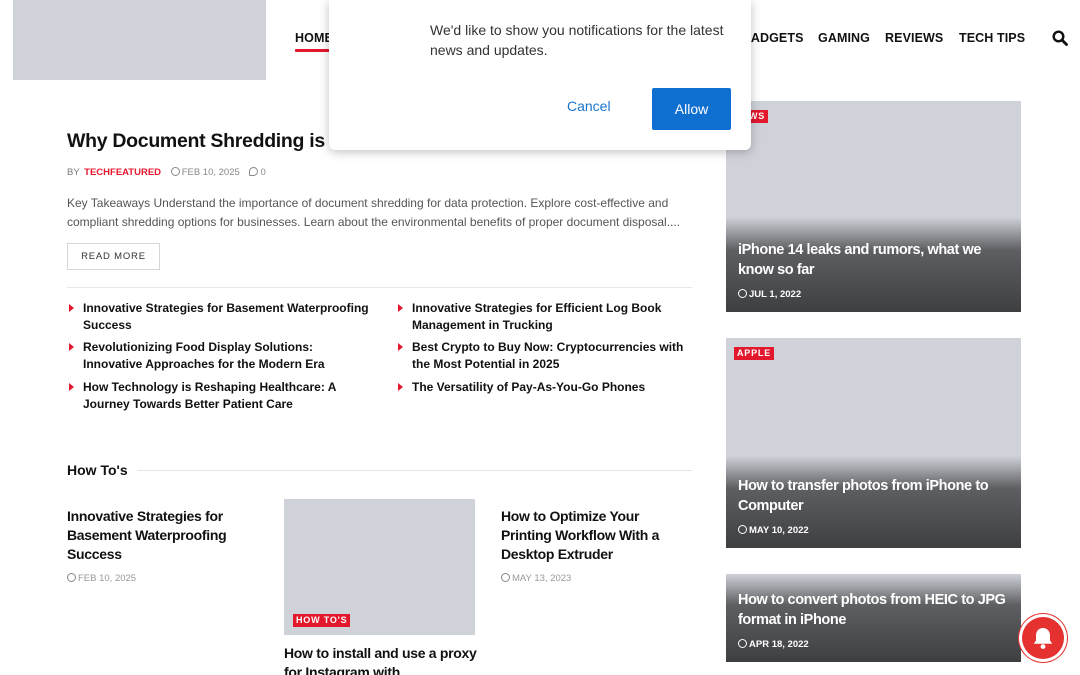 This screenshot has height=675, width=1080. What do you see at coordinates (210, 172) in the screenshot?
I see `post-date-text: FEB 10, 2025` at bounding box center [210, 172].